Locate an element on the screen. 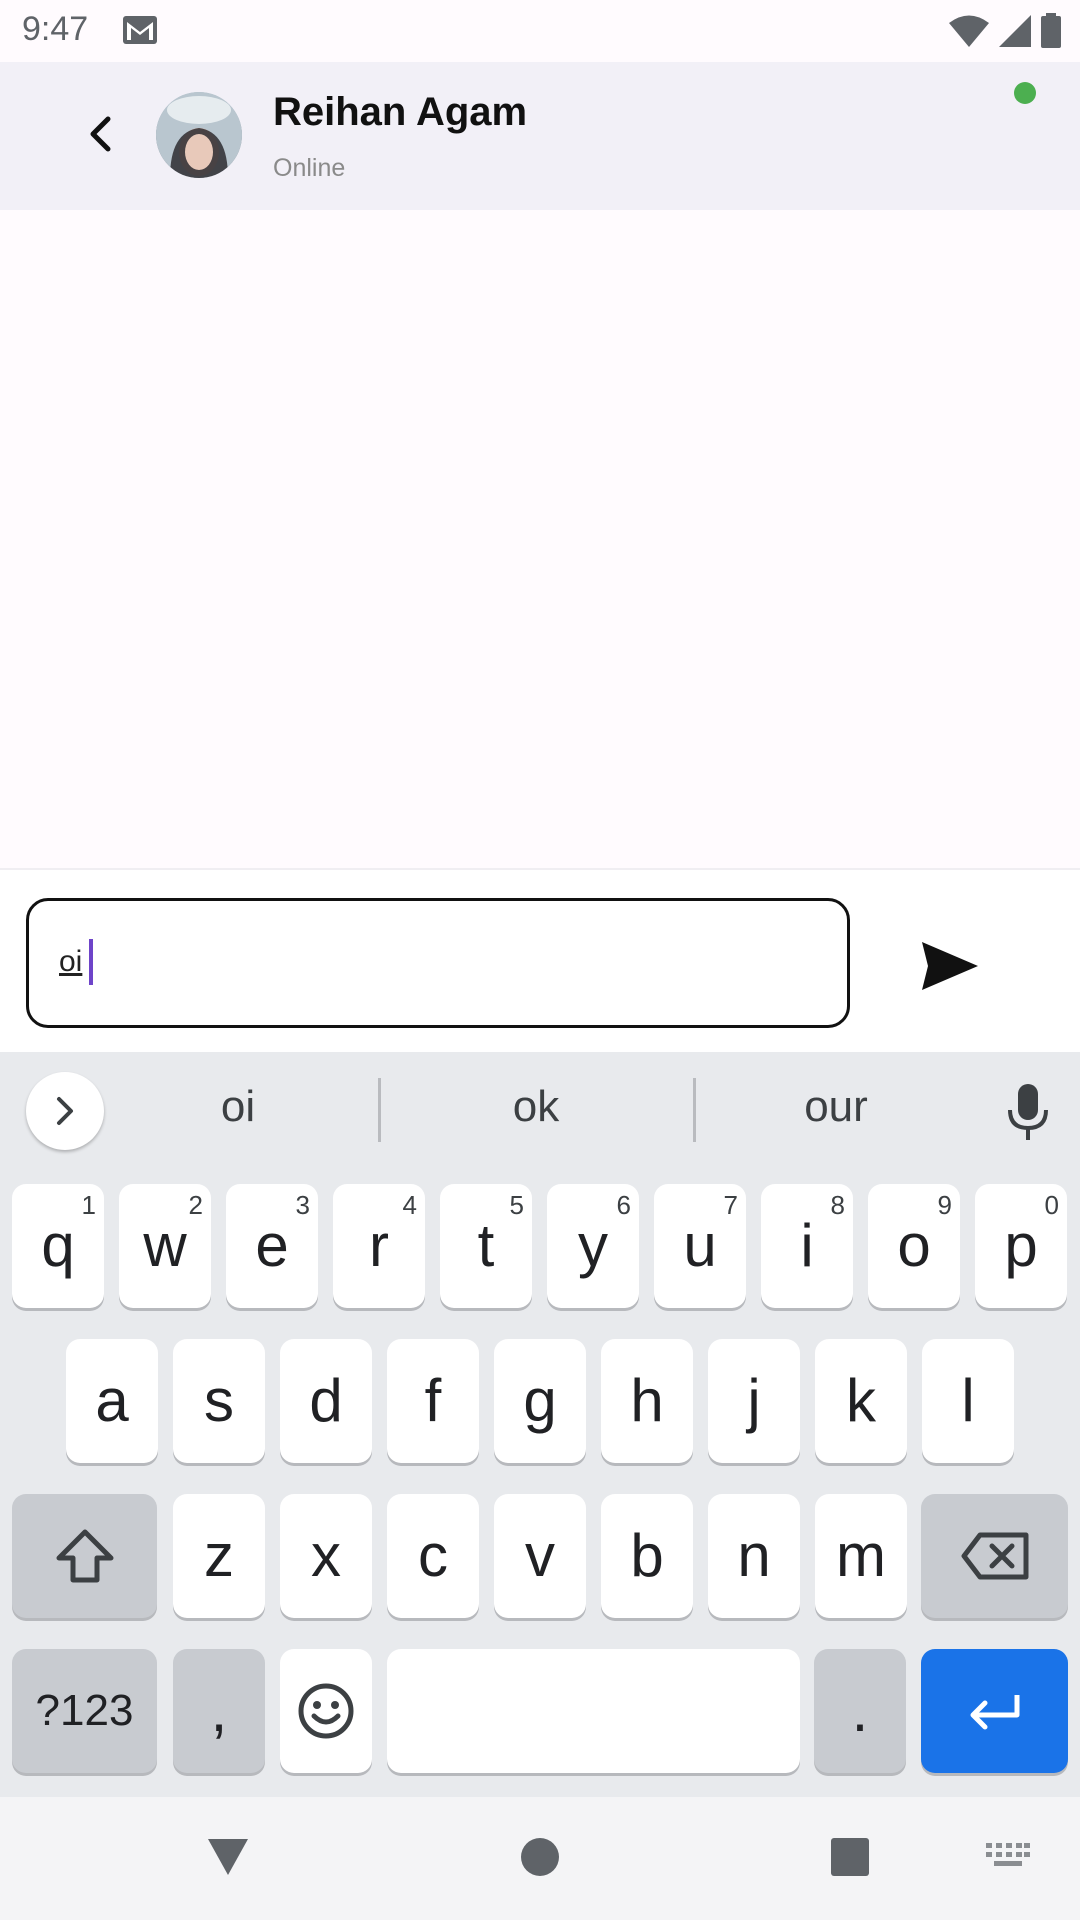 The width and height of the screenshot is (1080, 1920). home-nav-icon is located at coordinates (540, 1857).